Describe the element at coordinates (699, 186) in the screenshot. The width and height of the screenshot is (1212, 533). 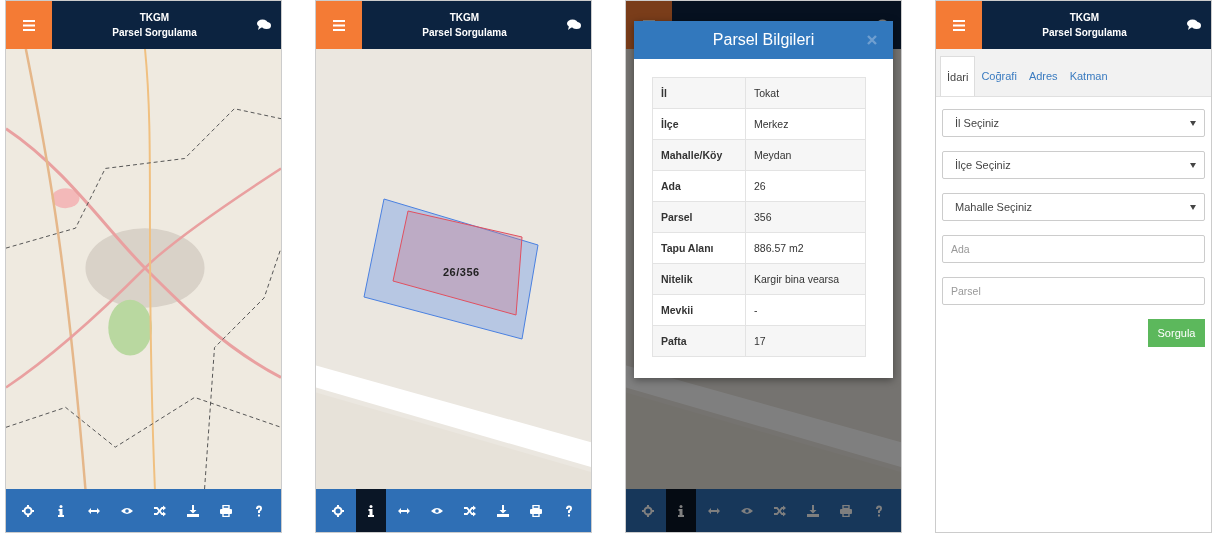
I see `table-cell: Ada` at that location.